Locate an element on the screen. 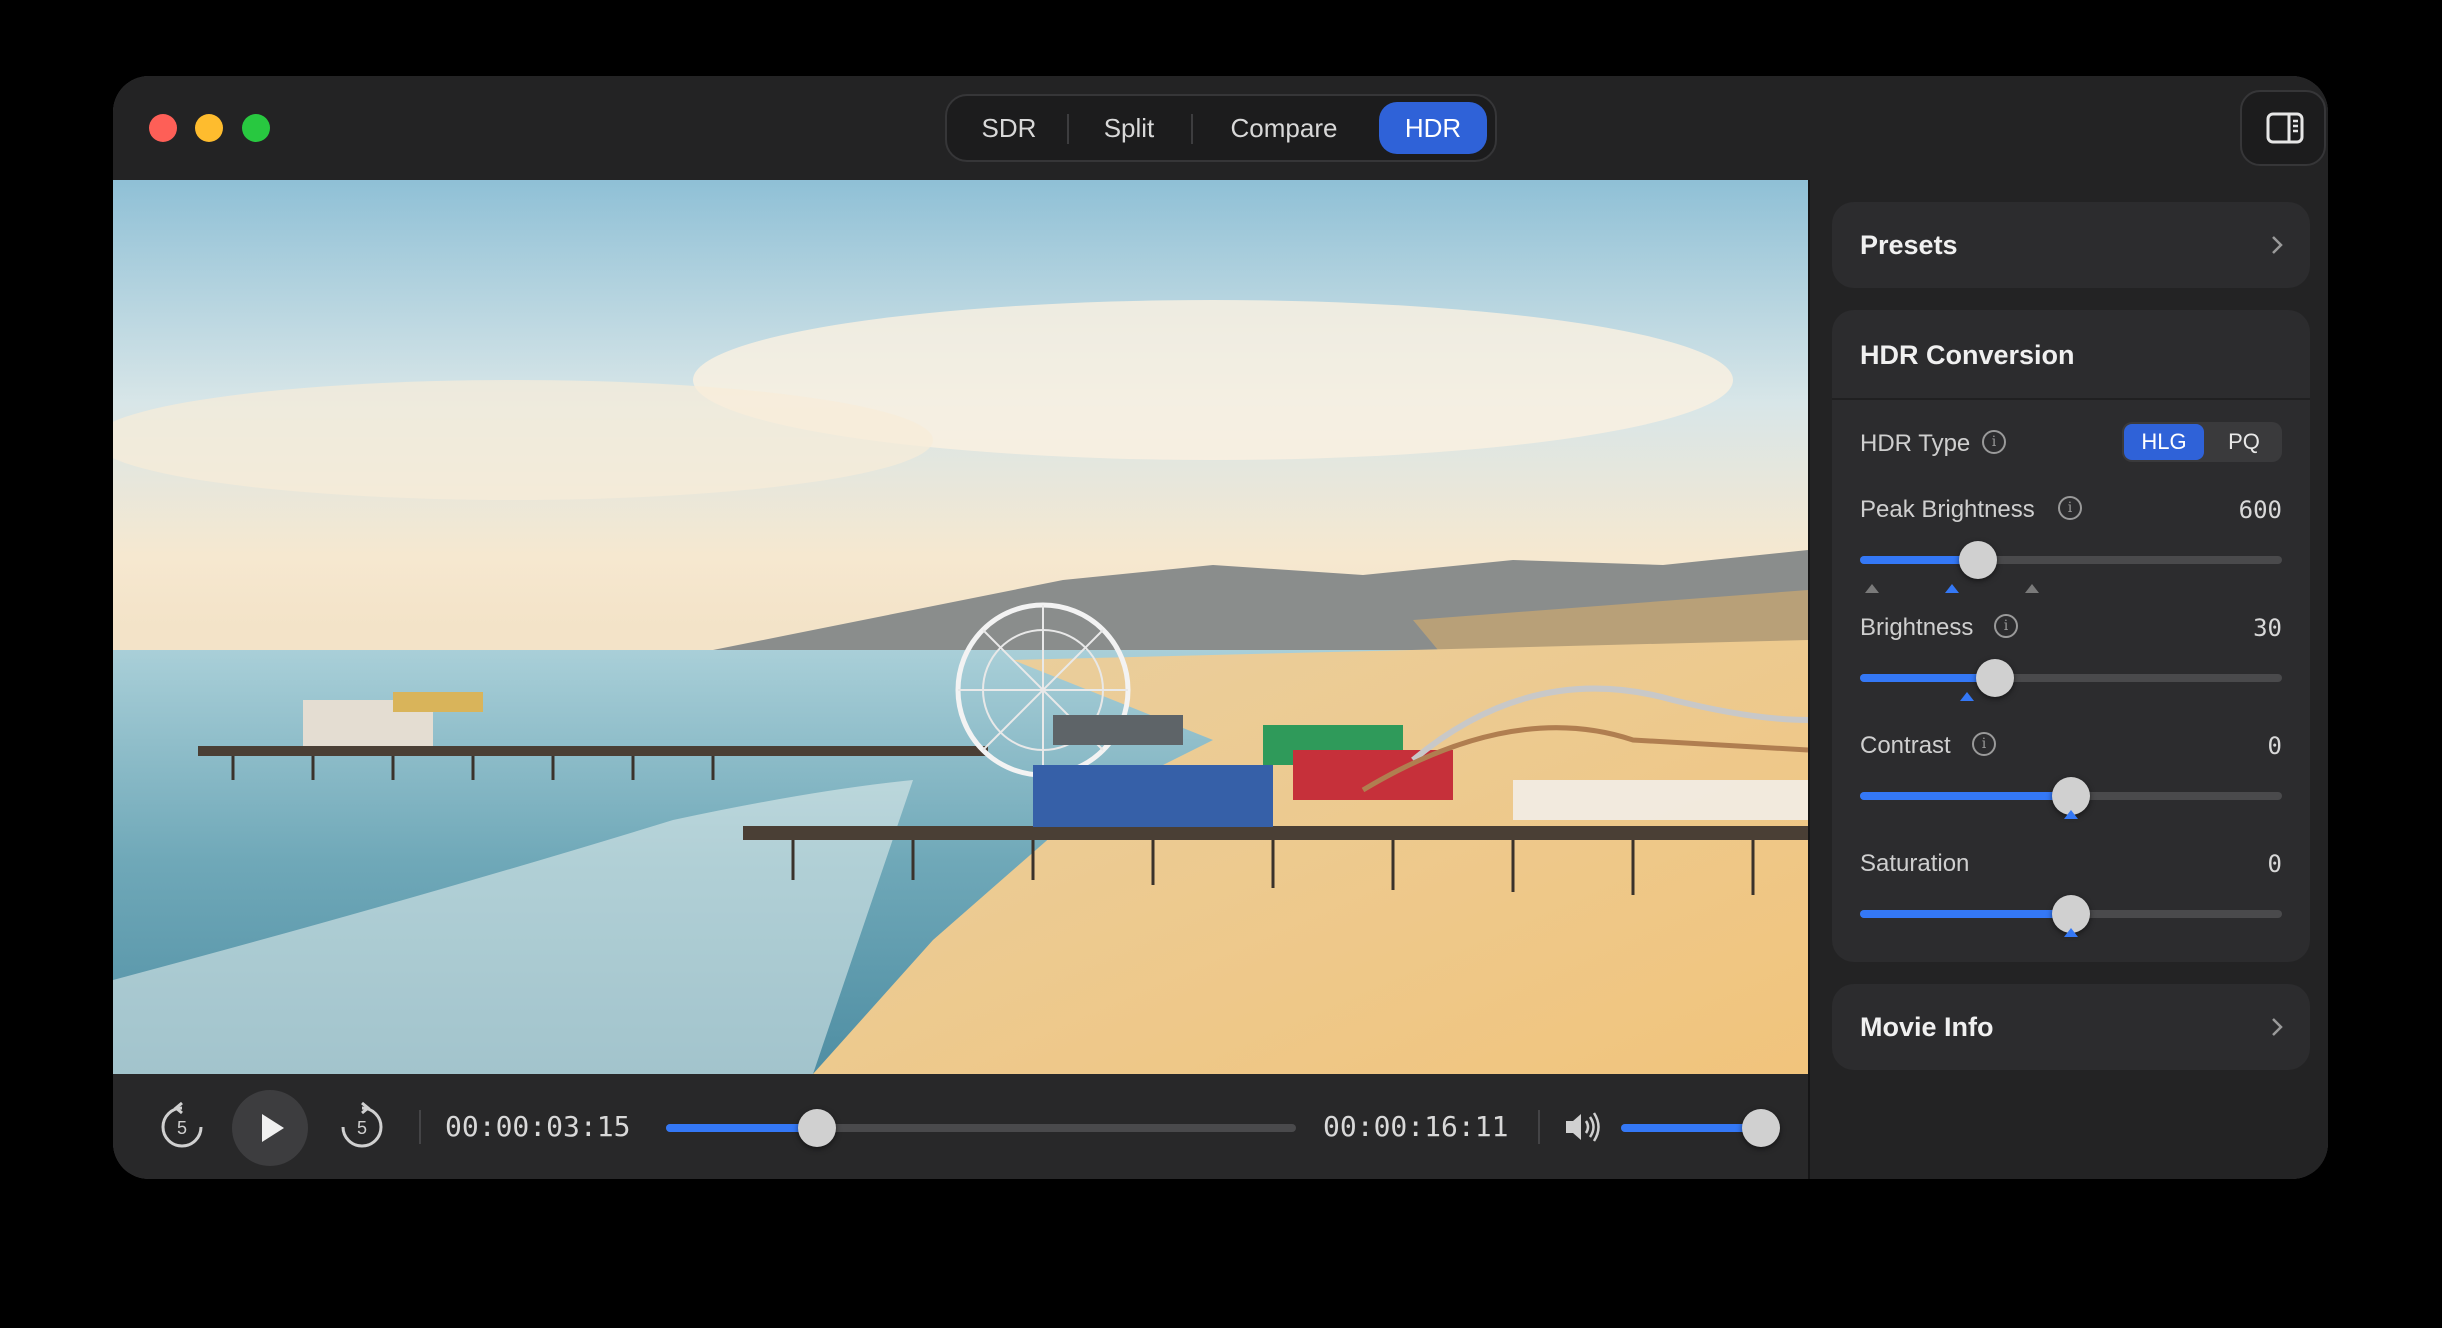 This screenshot has height=1328, width=2442. saturation-label: Saturation is located at coordinates (1915, 863).